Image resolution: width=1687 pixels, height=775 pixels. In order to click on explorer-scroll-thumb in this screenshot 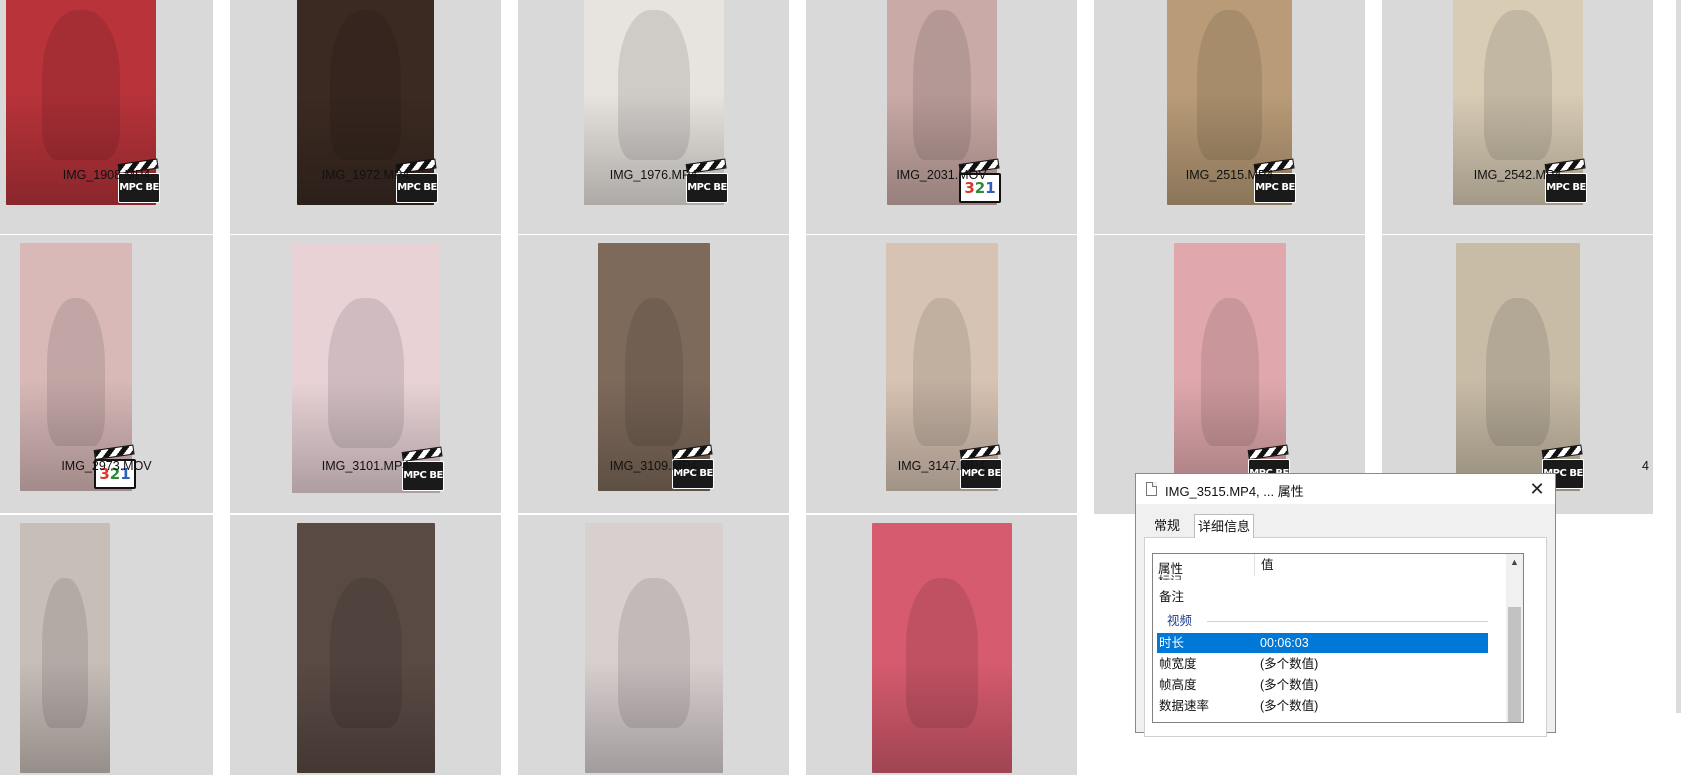, I will do `click(1678, 356)`.